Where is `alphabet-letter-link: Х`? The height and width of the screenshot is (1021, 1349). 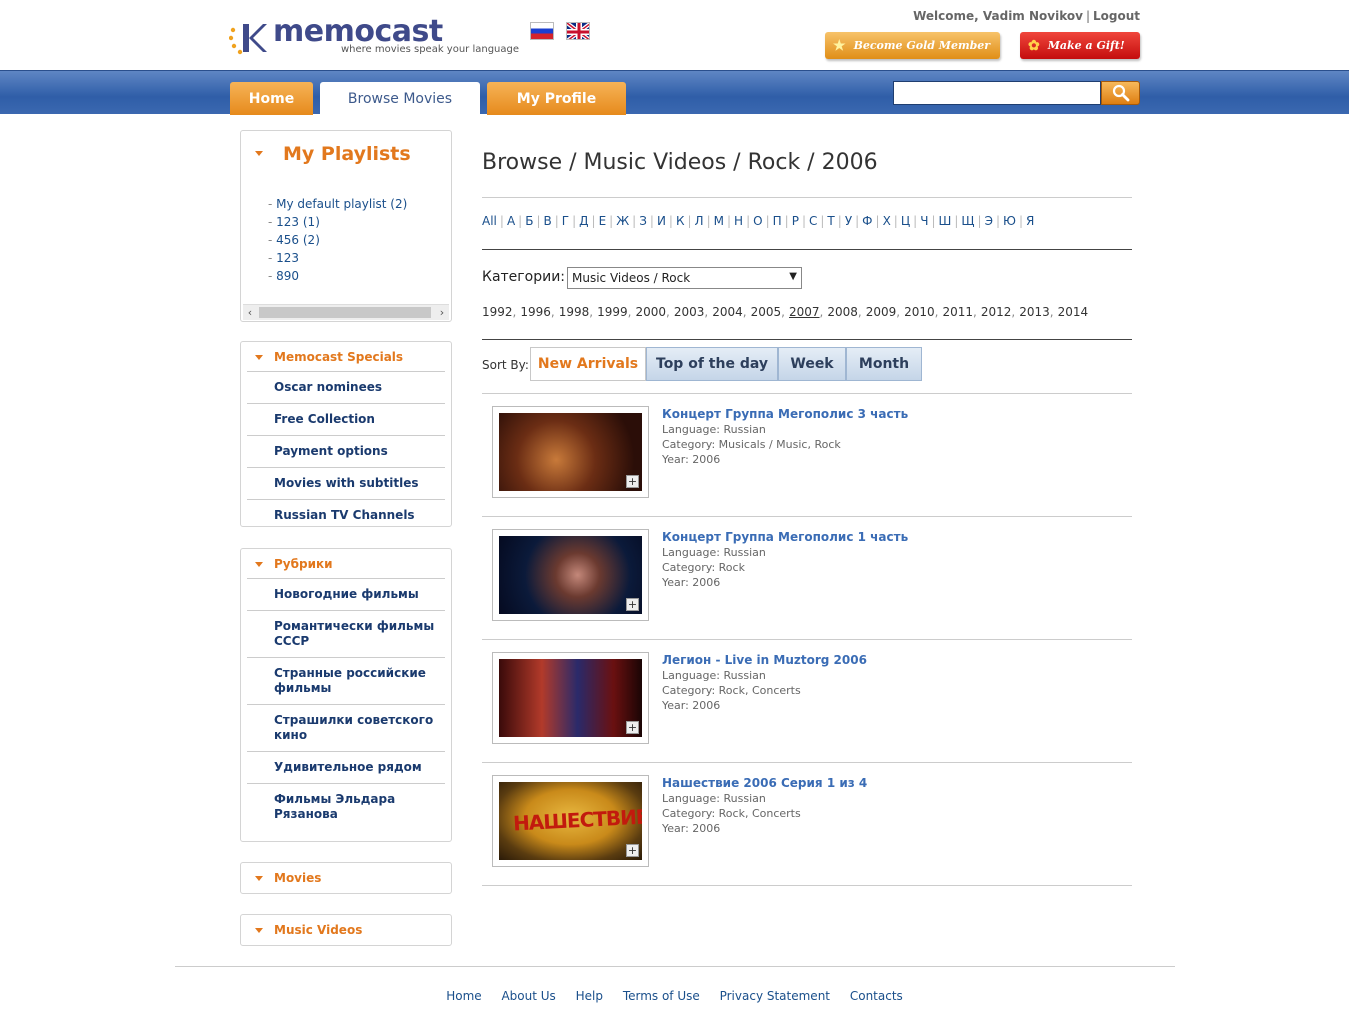 alphabet-letter-link: Х is located at coordinates (887, 221).